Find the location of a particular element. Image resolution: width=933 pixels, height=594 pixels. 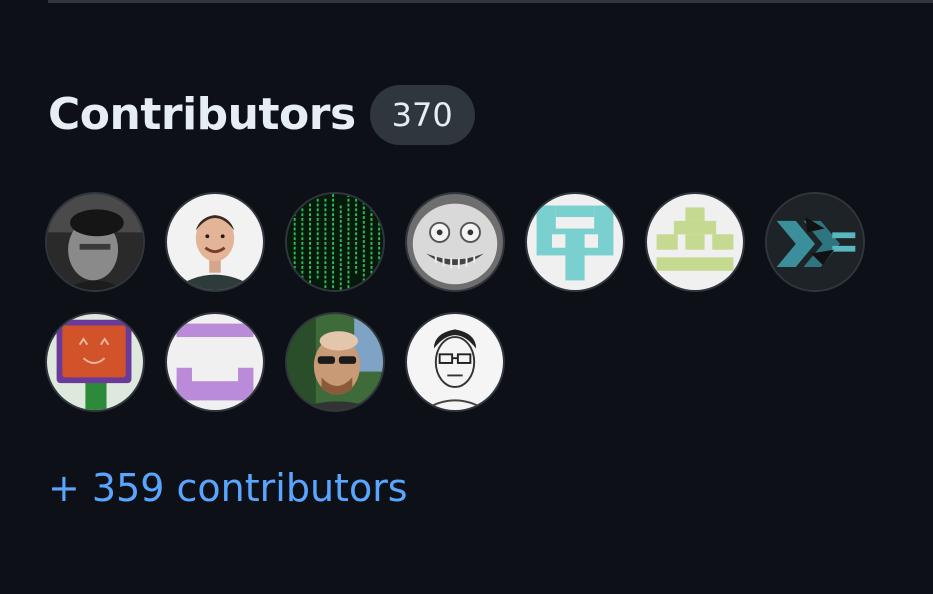

person-photo-bw-icon is located at coordinates (95, 242).